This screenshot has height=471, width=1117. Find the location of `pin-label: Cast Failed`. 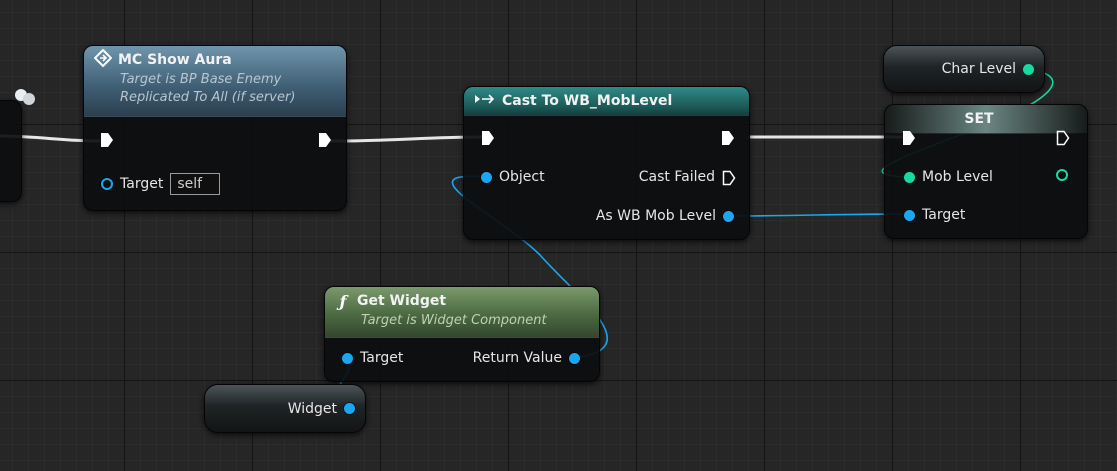

pin-label: Cast Failed is located at coordinates (676, 177).